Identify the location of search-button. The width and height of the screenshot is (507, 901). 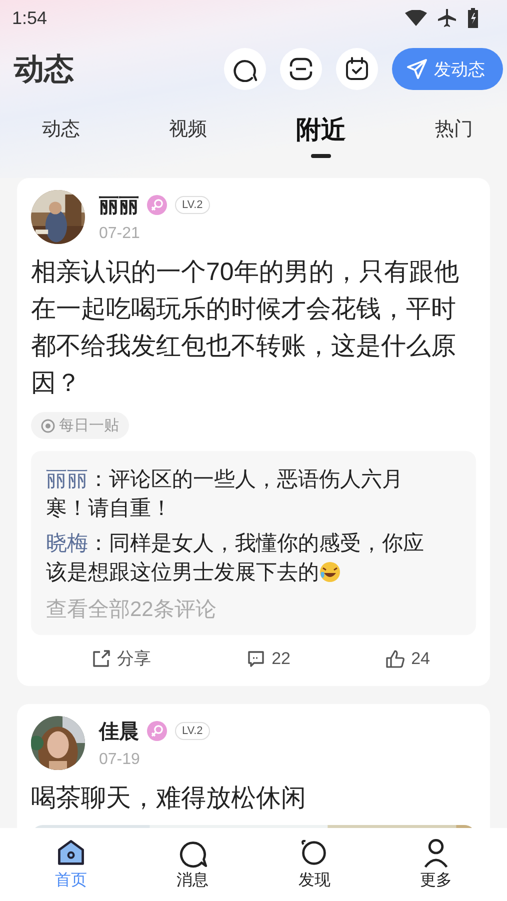
(245, 69).